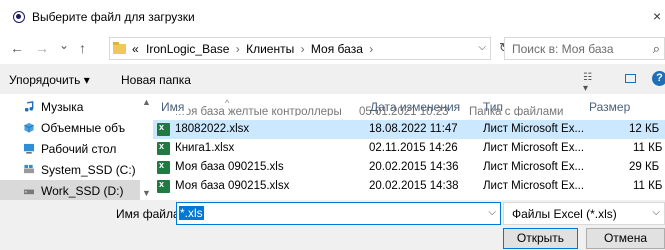 This screenshot has height=250, width=665. I want to click on back-arrow-icon: ←, so click(17, 48).